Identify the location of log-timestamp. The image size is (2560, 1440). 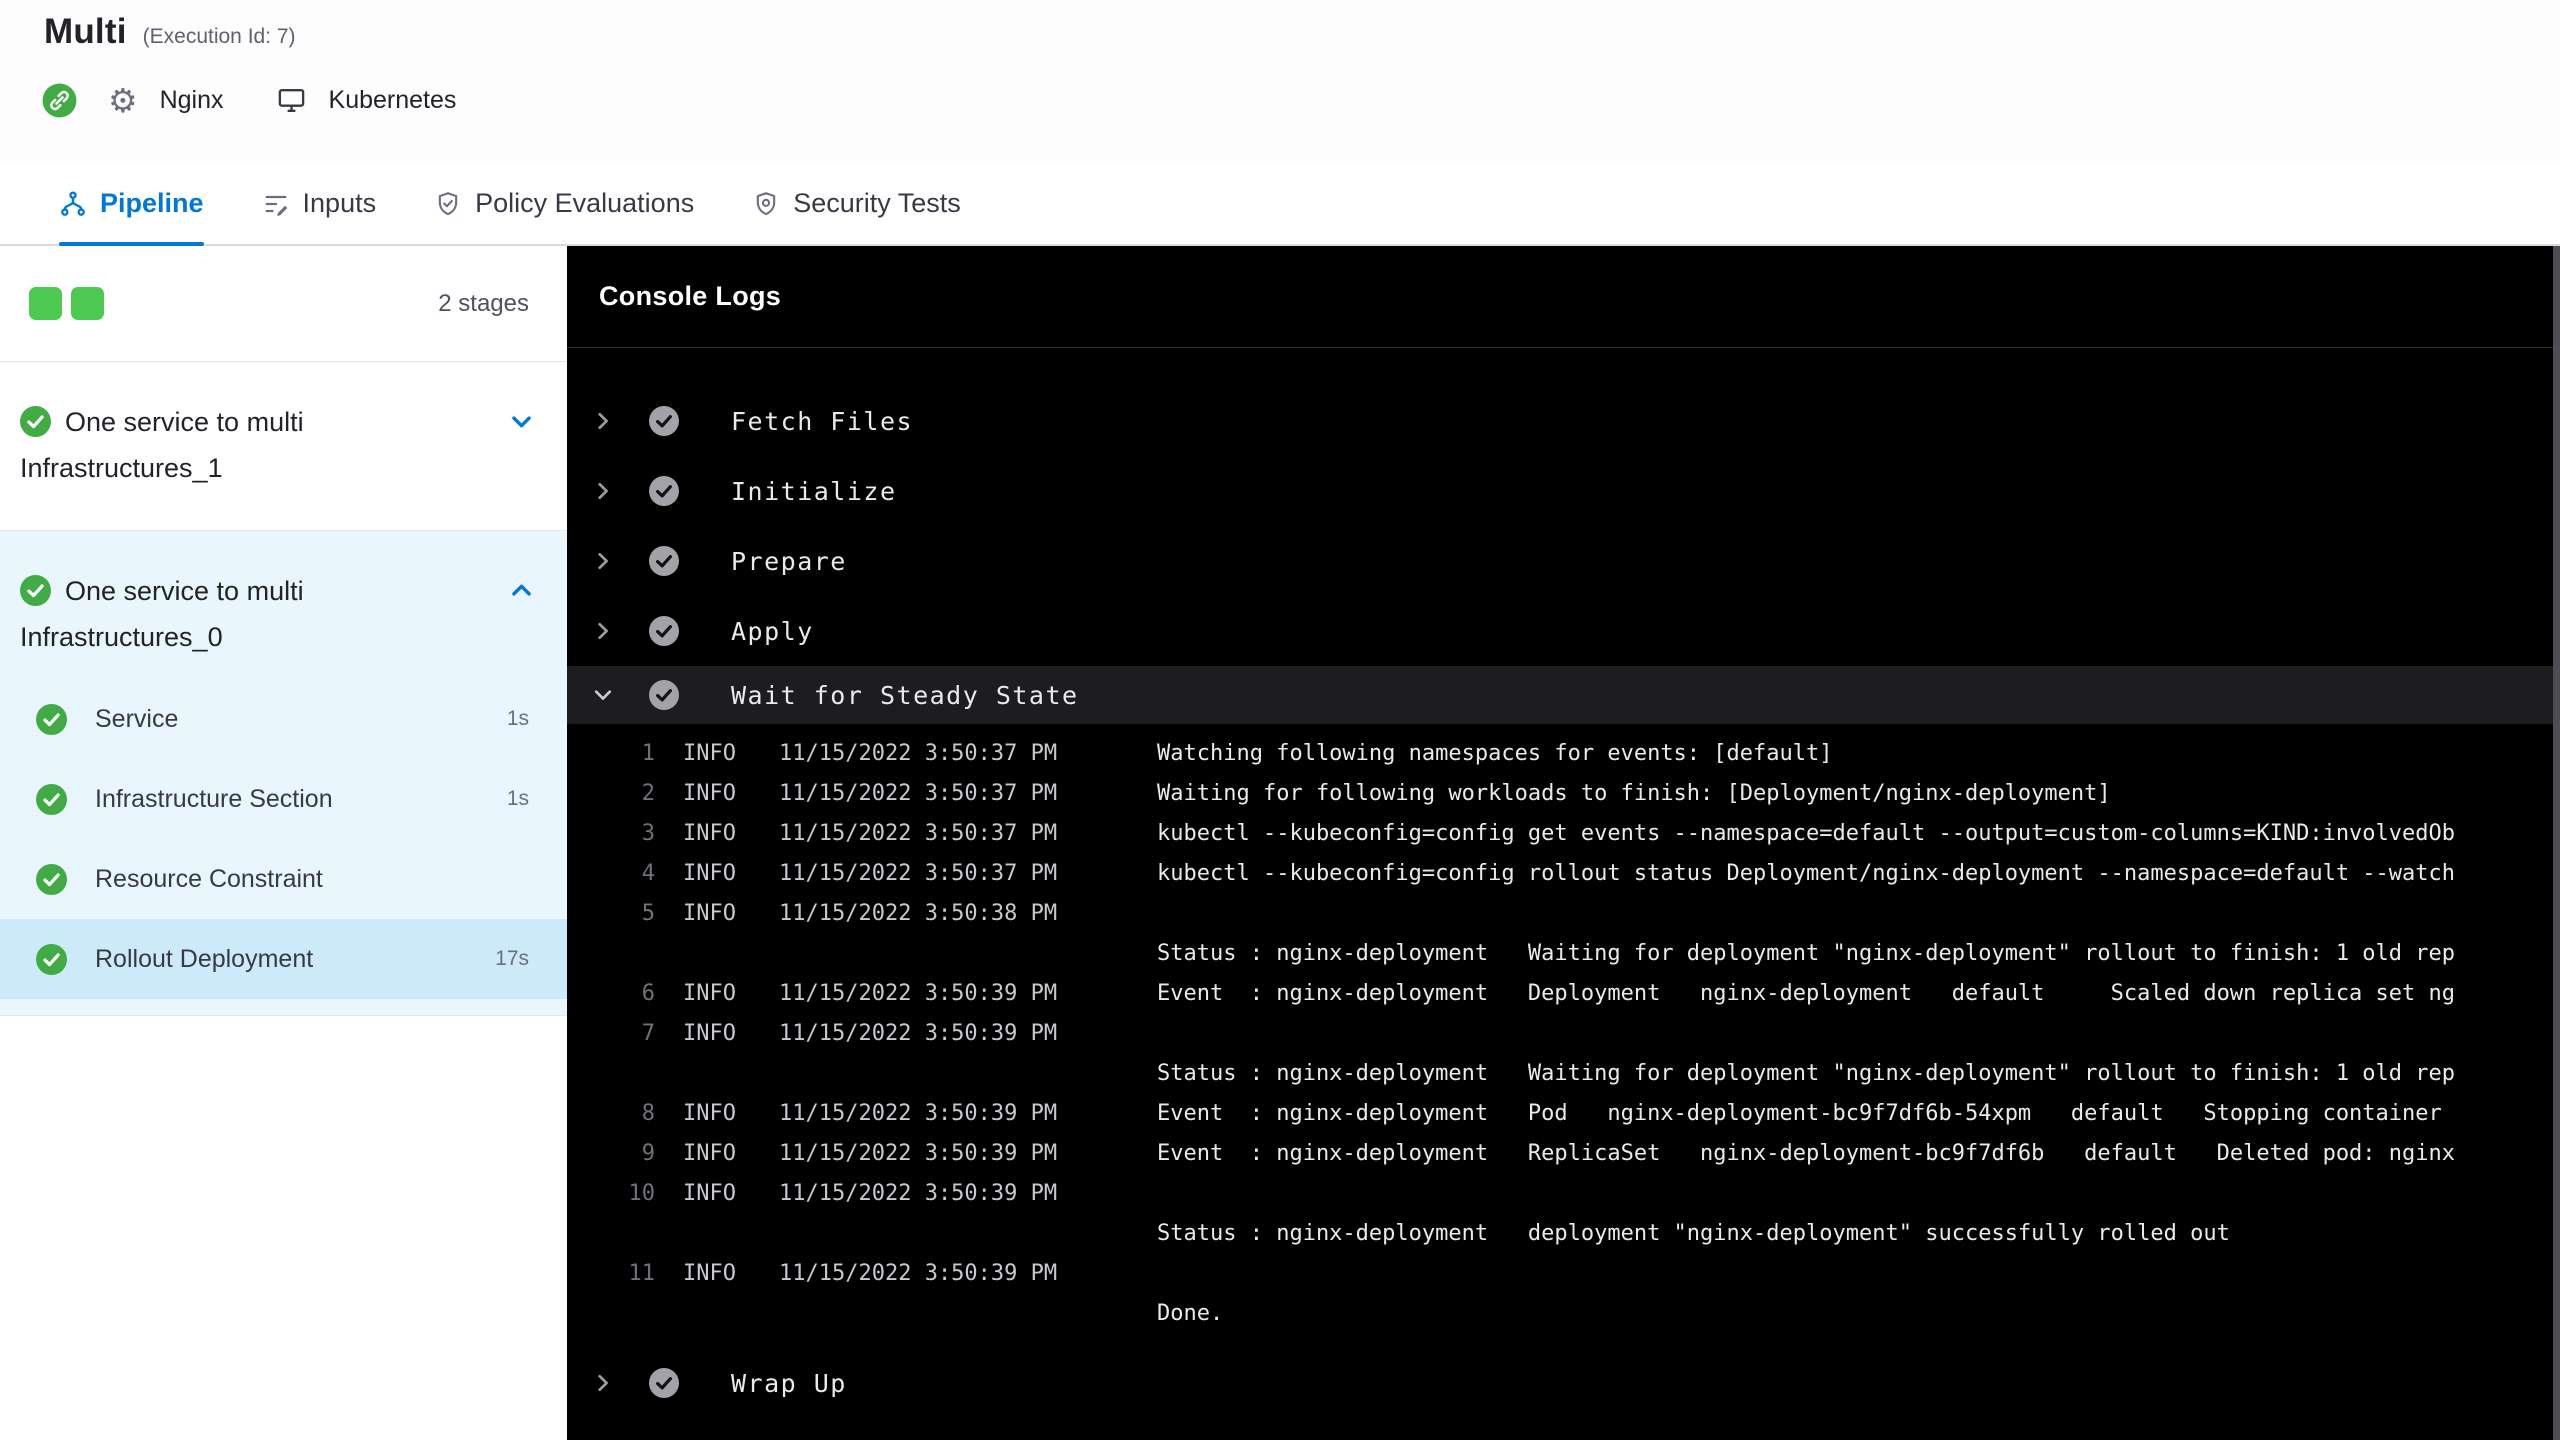
(925, 1074).